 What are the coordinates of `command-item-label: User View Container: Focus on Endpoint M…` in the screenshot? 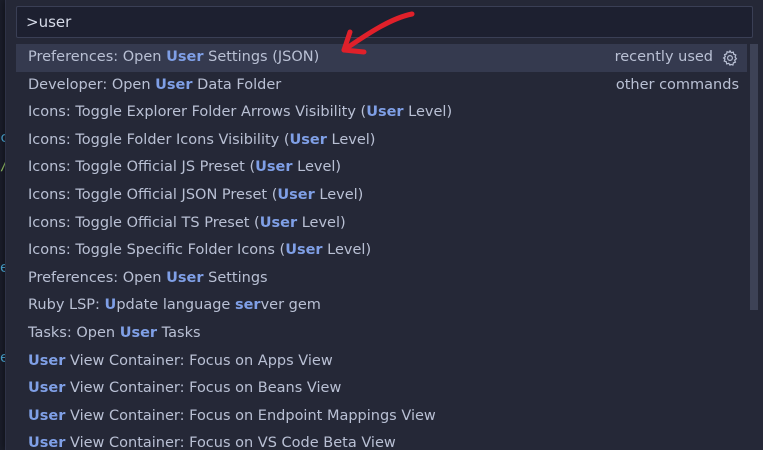 It's located at (232, 416).